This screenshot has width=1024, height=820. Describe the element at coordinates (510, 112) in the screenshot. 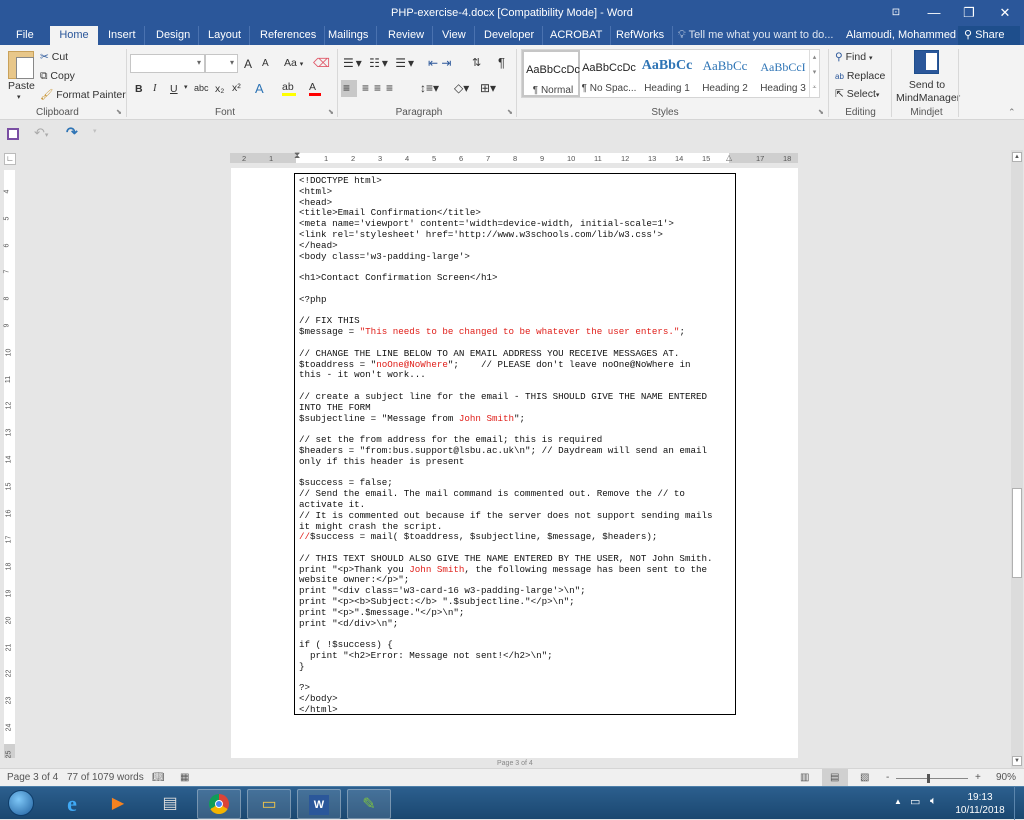

I see `paragraph-launcher-icon: ⬊` at that location.